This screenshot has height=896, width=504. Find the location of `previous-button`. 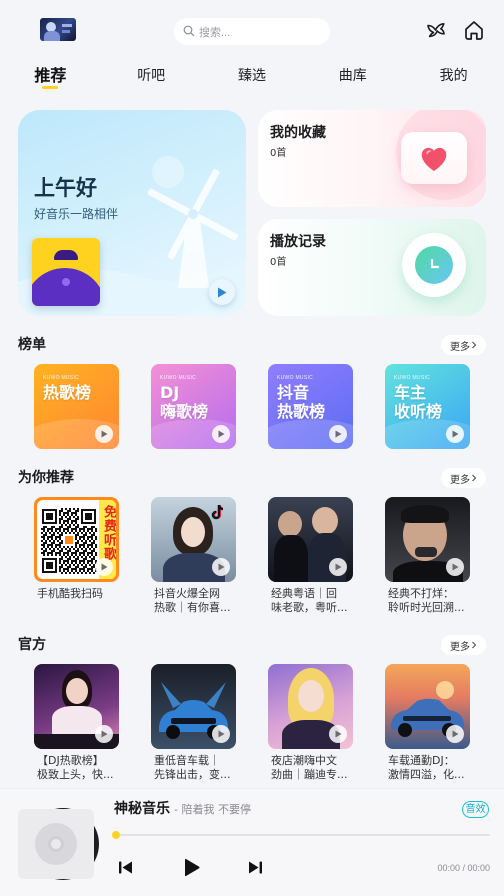

previous-button is located at coordinates (125, 867).